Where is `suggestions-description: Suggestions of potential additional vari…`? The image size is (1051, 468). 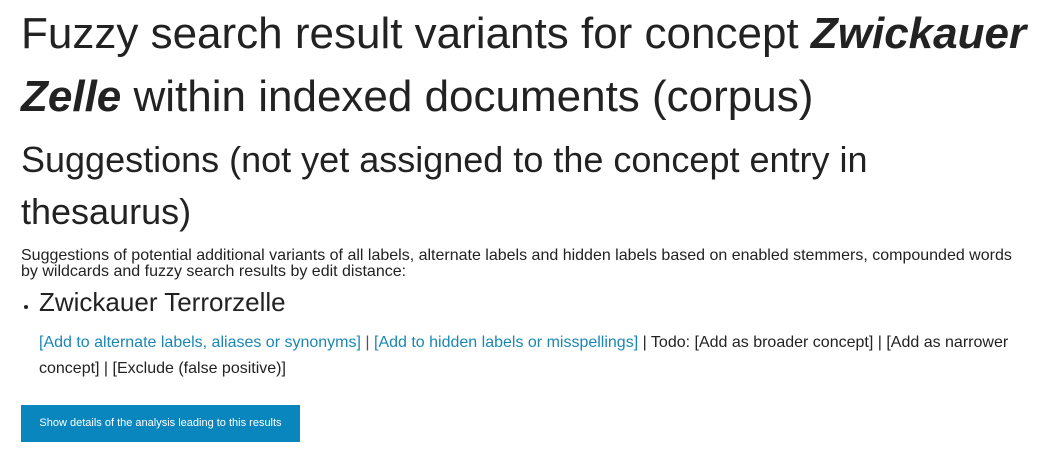
suggestions-description: Suggestions of potential additional vari… is located at coordinates (516, 263).